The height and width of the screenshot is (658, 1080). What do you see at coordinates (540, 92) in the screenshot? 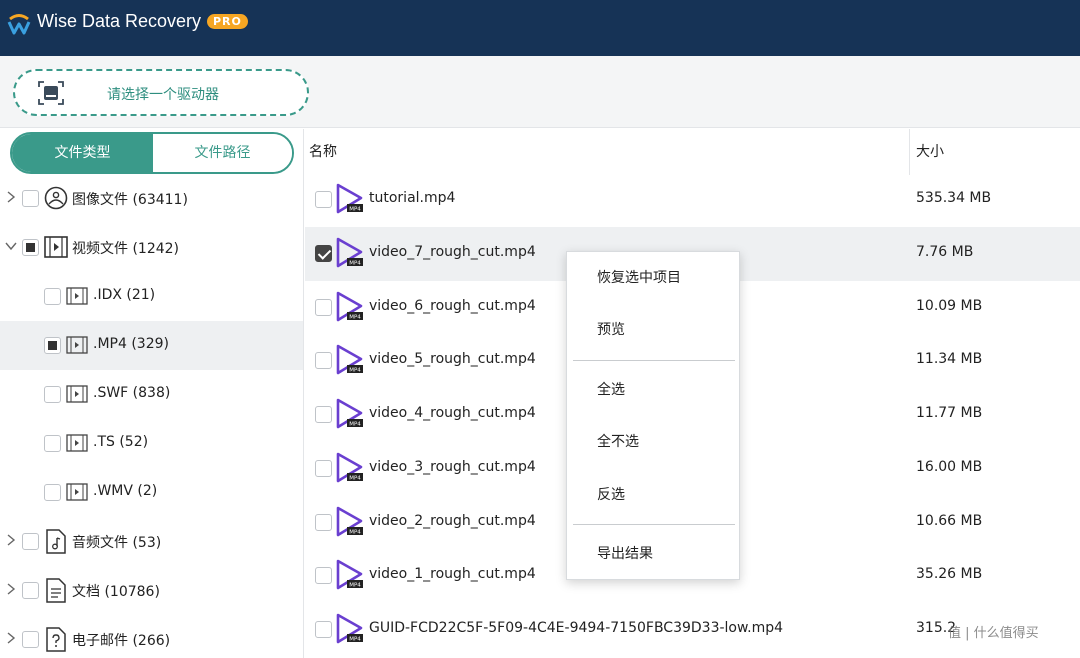
I see `toolbar: 请选择一个驱动器` at bounding box center [540, 92].